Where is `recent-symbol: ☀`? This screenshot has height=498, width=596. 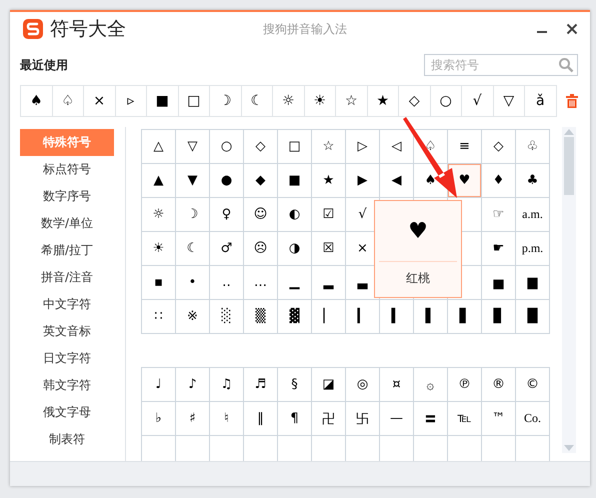
recent-symbol: ☀ is located at coordinates (320, 101).